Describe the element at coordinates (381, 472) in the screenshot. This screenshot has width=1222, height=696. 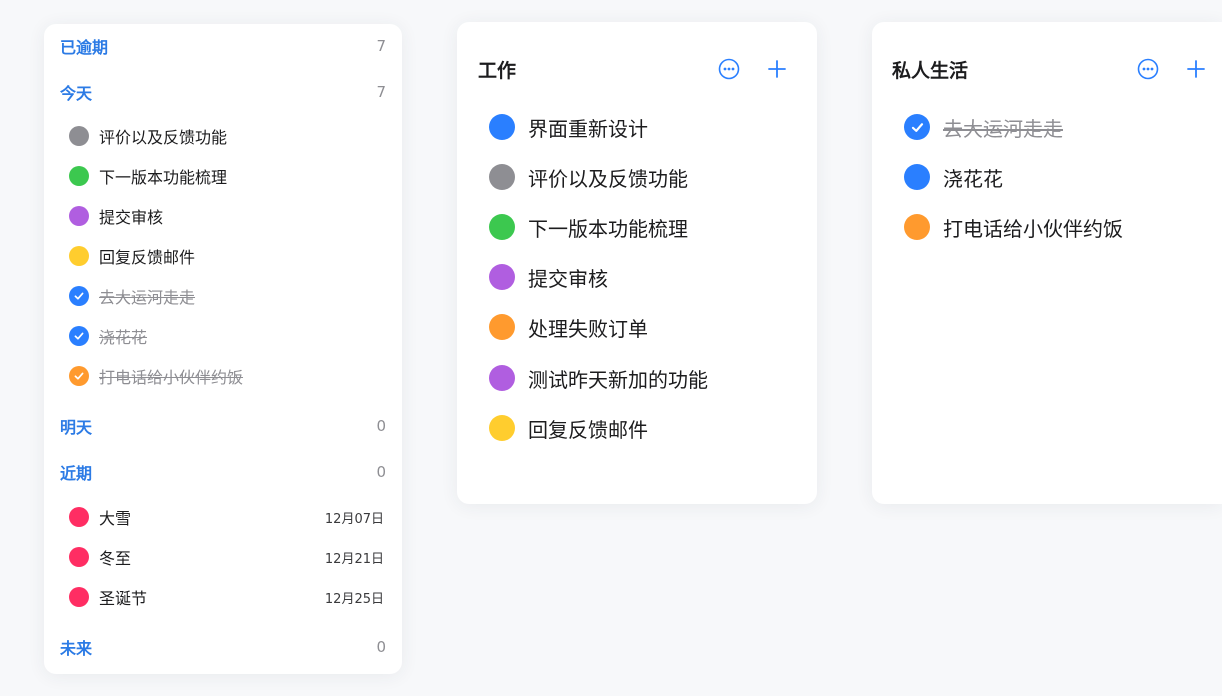
I see `section-upcoming-count: 0` at that location.